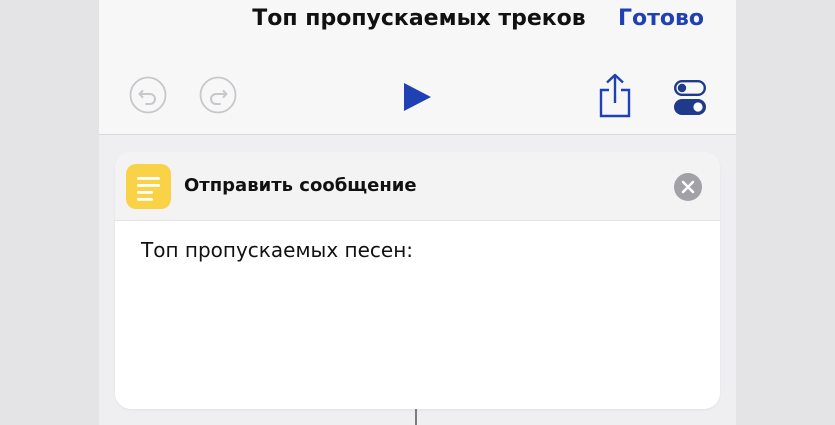 The height and width of the screenshot is (425, 835). What do you see at coordinates (148, 186) in the screenshot?
I see `text-icon` at bounding box center [148, 186].